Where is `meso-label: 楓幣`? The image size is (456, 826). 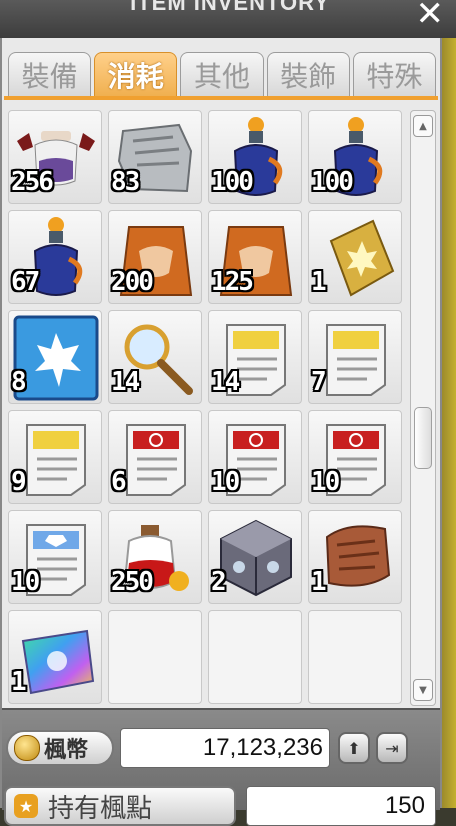
meso-label: 楓幣 is located at coordinates (60, 748).